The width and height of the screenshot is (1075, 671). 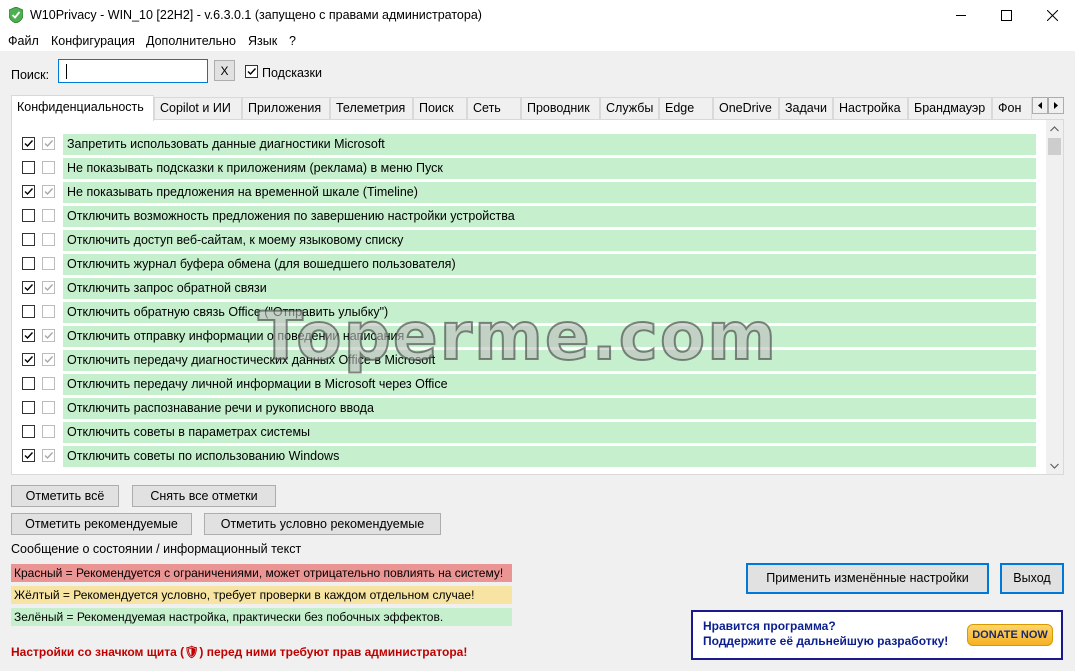 I want to click on close-icon, so click(x=1052, y=15).